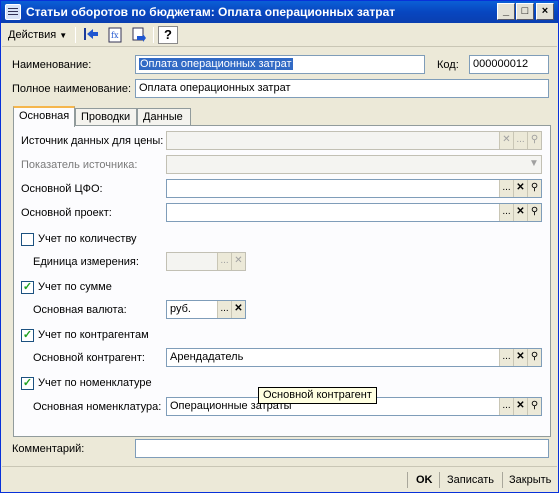 This screenshot has width=559, height=493. Describe the element at coordinates (354, 140) in the screenshot. I see `price-source-input: ... ⚲ ✕` at that location.